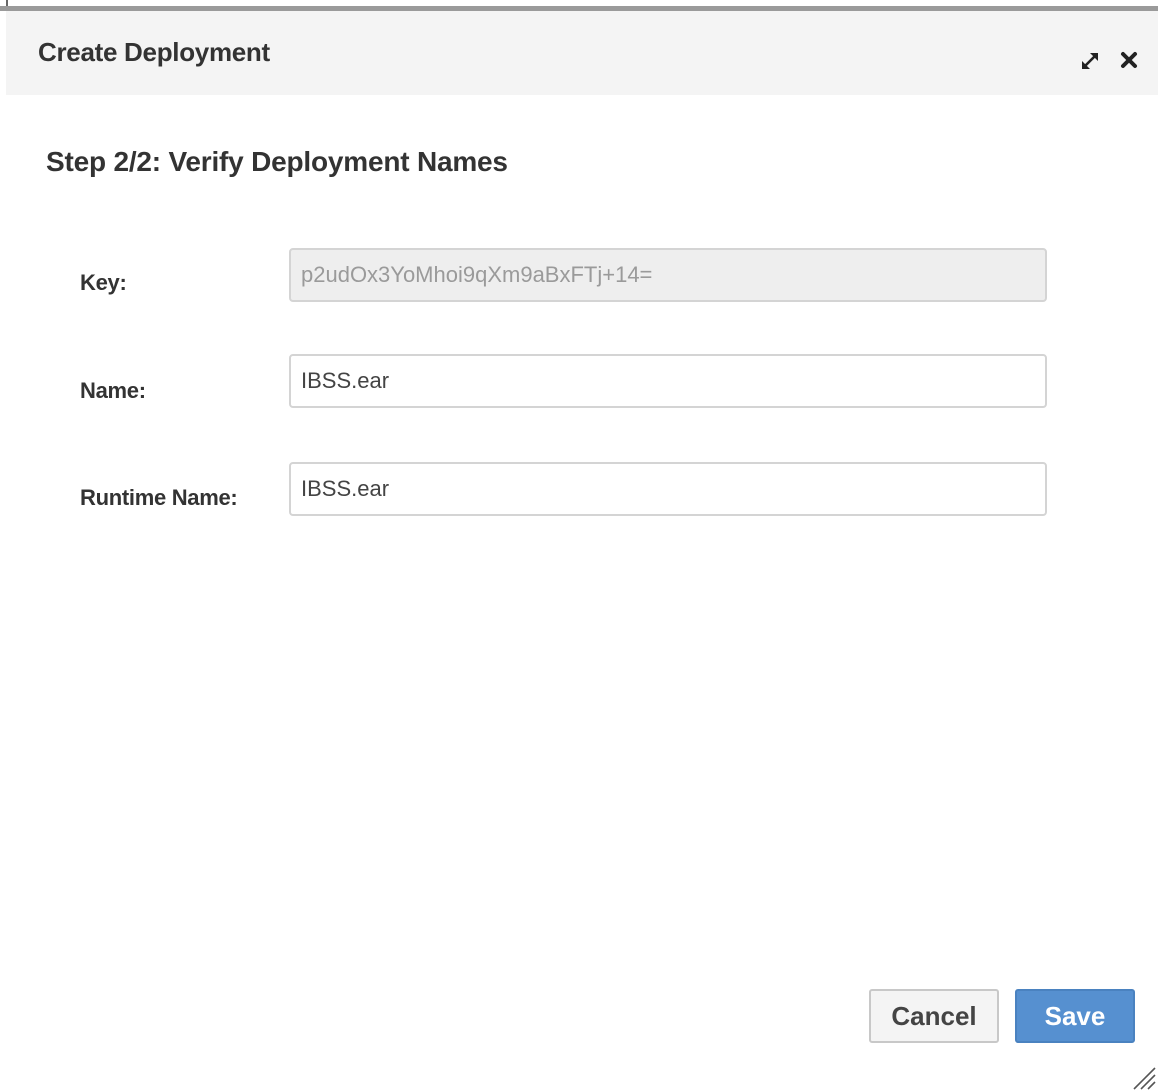  What do you see at coordinates (934, 1016) in the screenshot?
I see `cancel-button: Cancel` at bounding box center [934, 1016].